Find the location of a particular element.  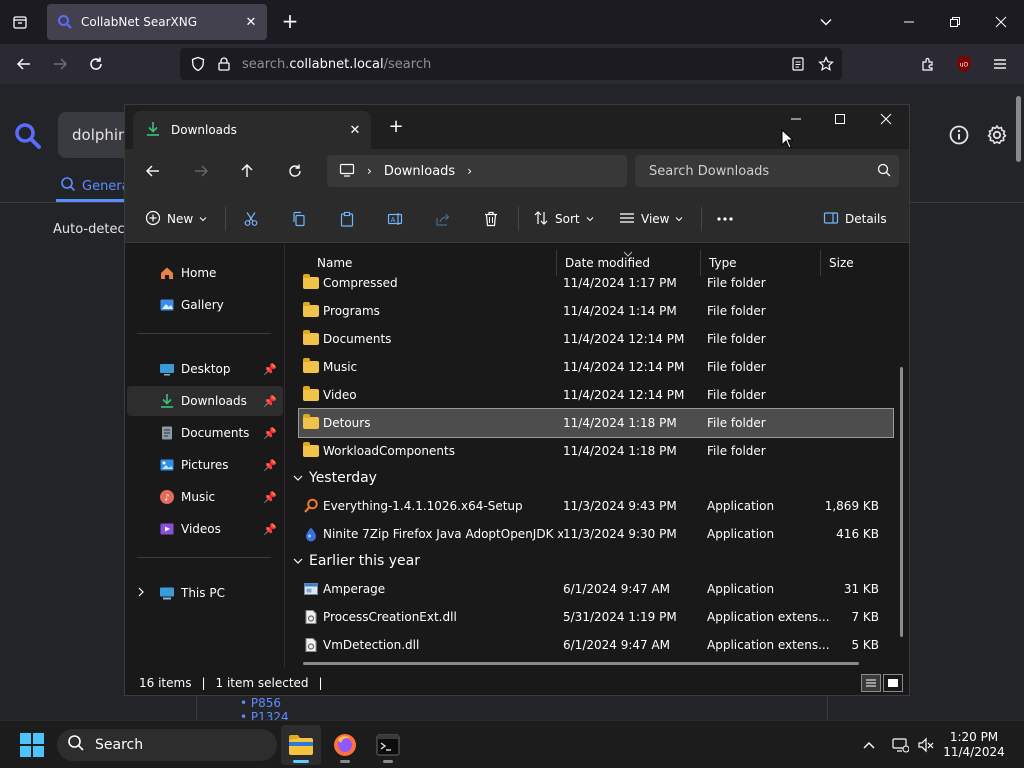

file-row: Video 11/4/2024 12:14 PM File folder is located at coordinates (596, 395).